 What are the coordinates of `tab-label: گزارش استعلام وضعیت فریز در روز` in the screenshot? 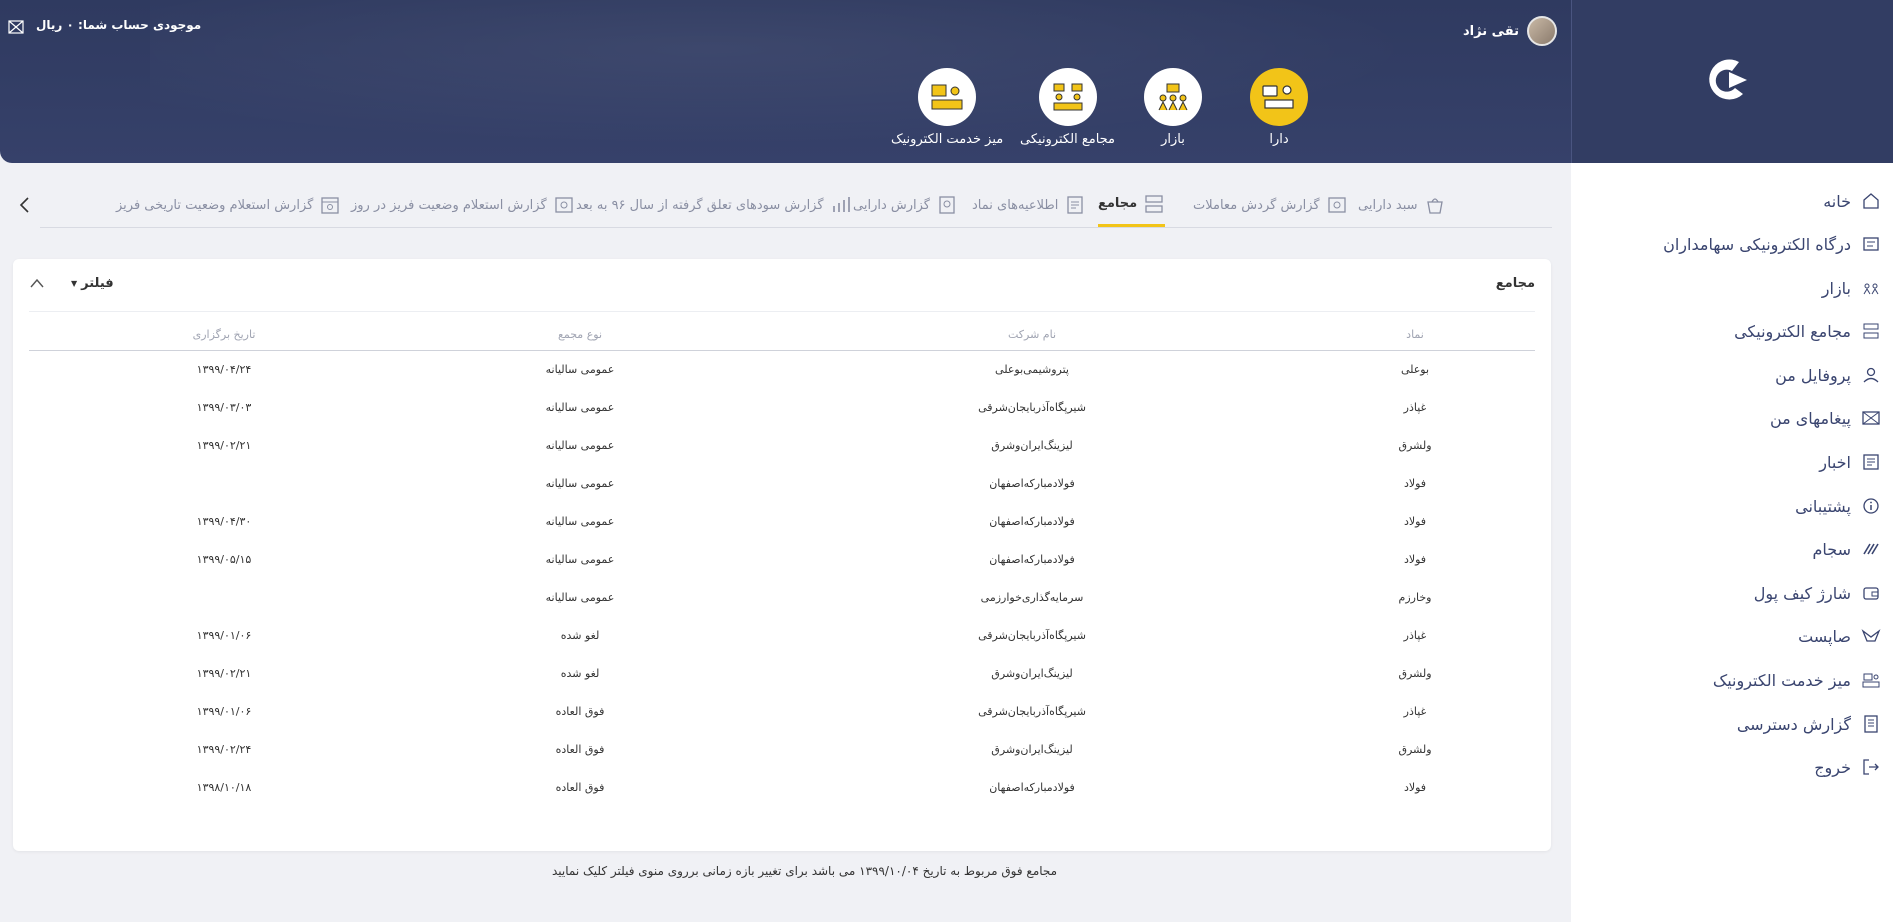 It's located at (449, 205).